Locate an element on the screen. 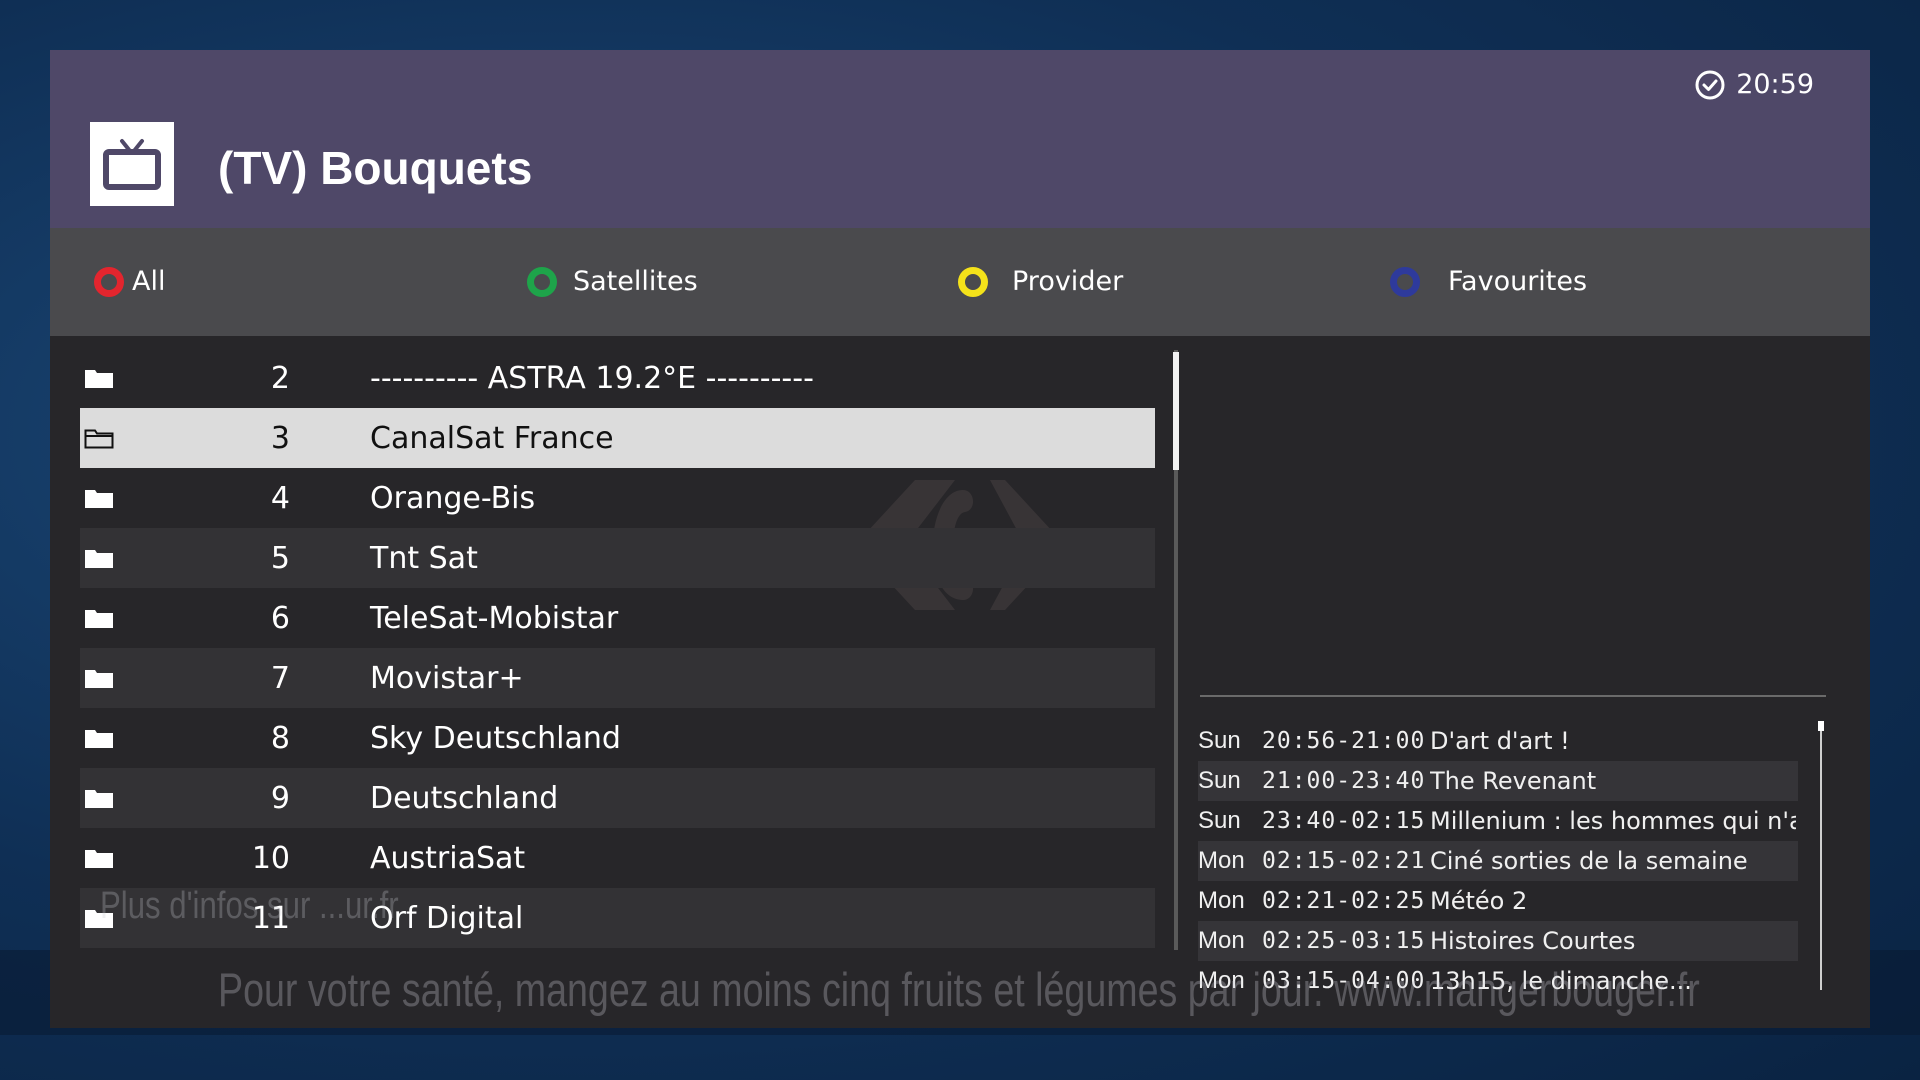 The image size is (1920, 1080). clock-time: 20:59 is located at coordinates (1775, 84).